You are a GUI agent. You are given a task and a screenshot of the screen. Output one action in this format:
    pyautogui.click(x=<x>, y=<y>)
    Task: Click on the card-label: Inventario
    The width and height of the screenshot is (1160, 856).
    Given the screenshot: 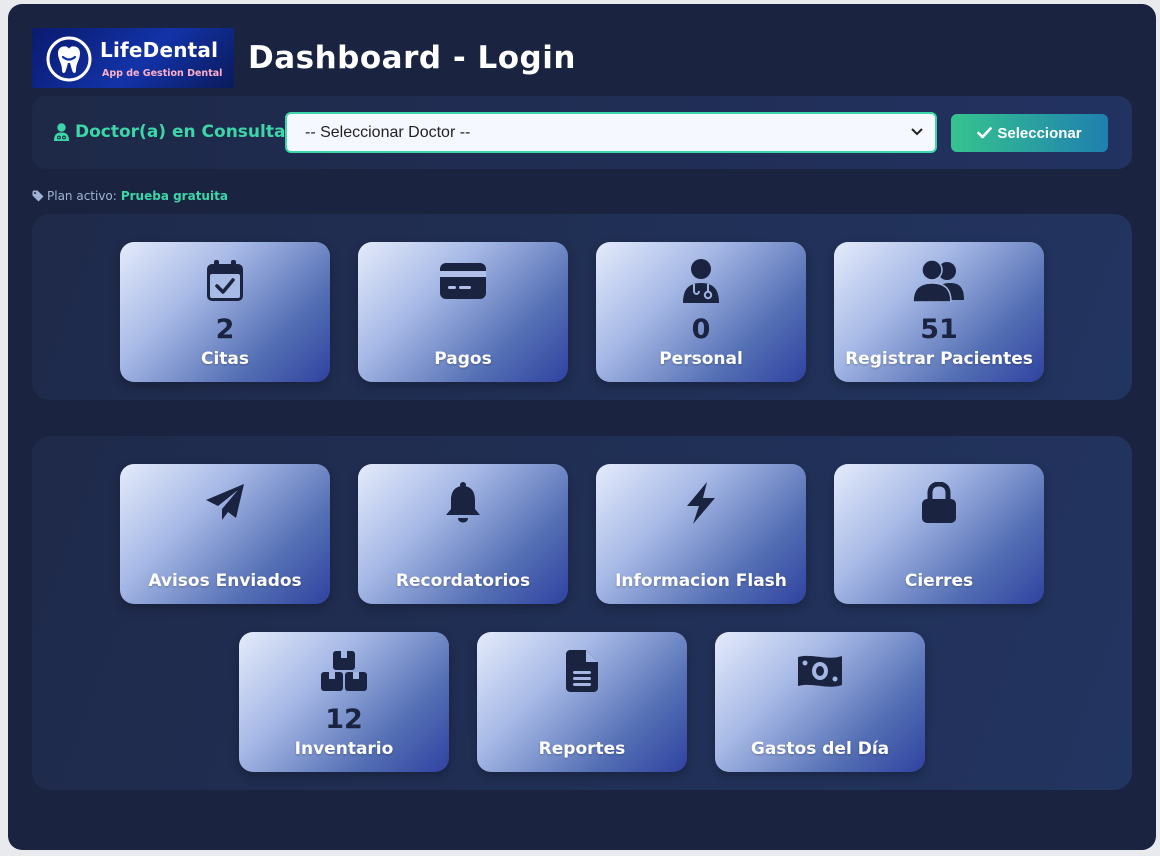 What is the action you would take?
    pyautogui.click(x=344, y=749)
    